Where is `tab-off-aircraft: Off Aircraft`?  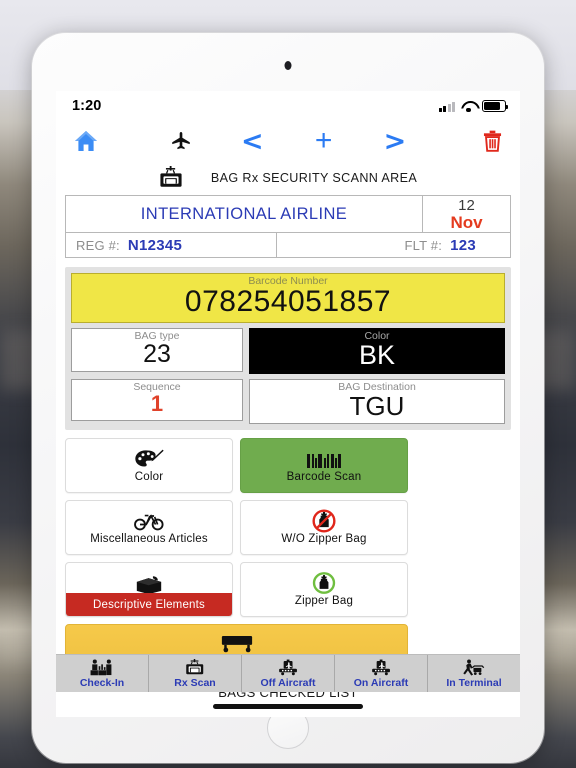 tab-off-aircraft: Off Aircraft is located at coordinates (288, 673).